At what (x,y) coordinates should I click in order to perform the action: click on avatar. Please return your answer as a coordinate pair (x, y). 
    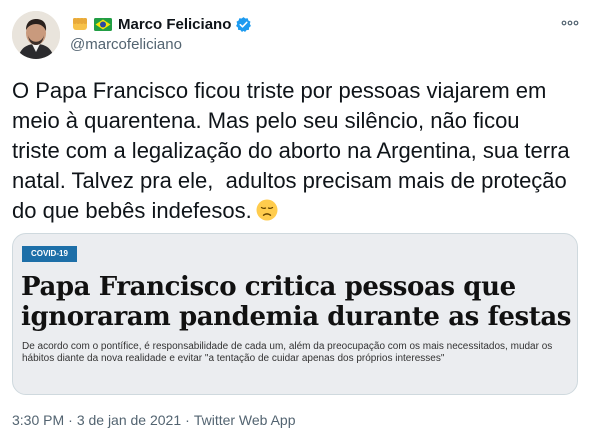
    Looking at the image, I should click on (36, 35).